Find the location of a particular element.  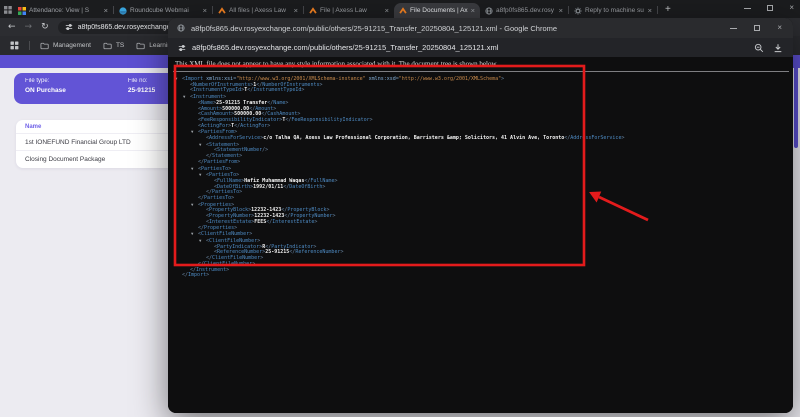

tab-title: File | Axess Law is located at coordinates (343, 10).